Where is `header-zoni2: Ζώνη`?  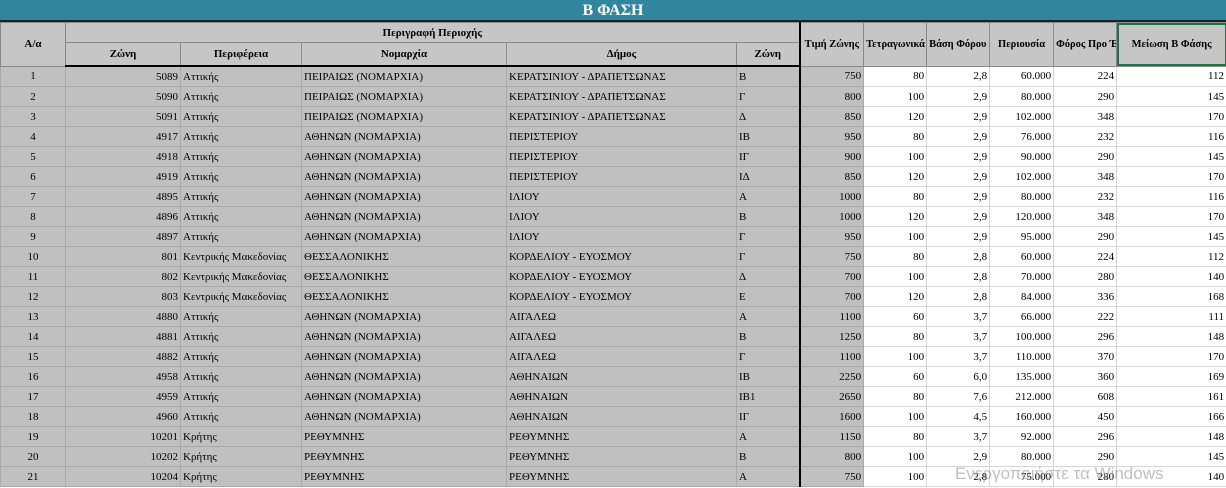
header-zoni2: Ζώνη is located at coordinates (768, 54).